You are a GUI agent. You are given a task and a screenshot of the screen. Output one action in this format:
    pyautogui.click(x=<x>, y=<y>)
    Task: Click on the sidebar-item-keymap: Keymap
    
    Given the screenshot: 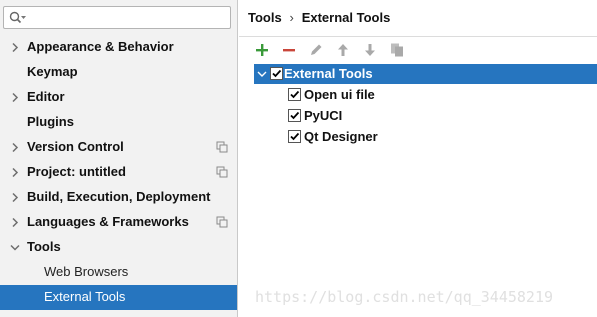 What is the action you would take?
    pyautogui.click(x=118, y=72)
    